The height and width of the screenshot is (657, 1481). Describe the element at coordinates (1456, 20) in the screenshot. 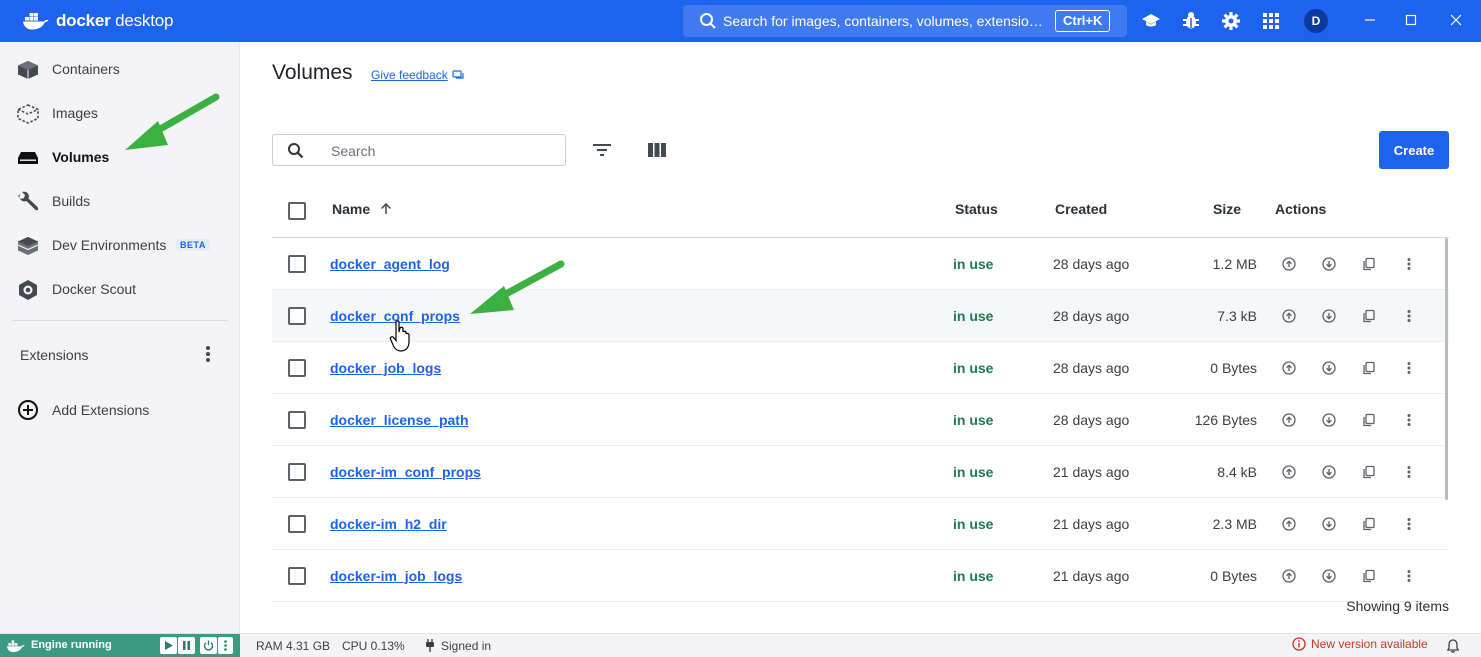

I see `close-window-icon` at that location.